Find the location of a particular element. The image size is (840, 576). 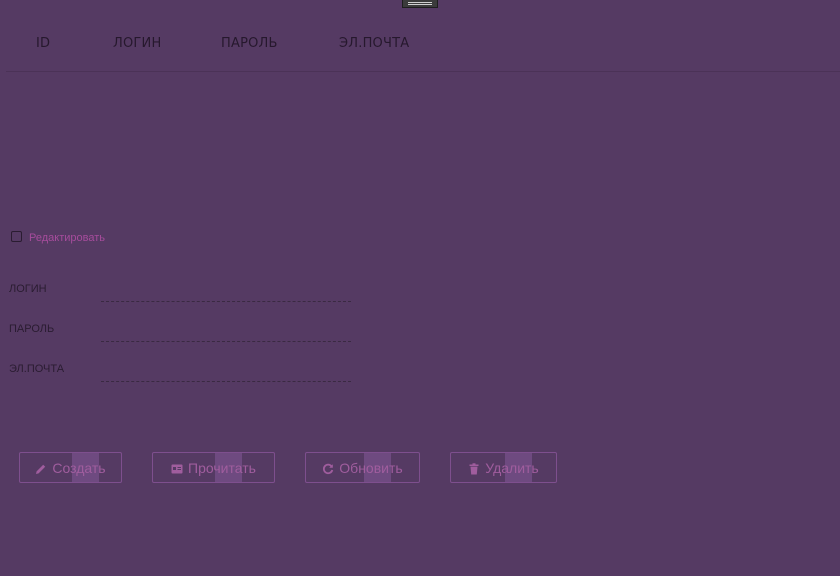

column-header-password: ПАРОЛЬ is located at coordinates (249, 43).